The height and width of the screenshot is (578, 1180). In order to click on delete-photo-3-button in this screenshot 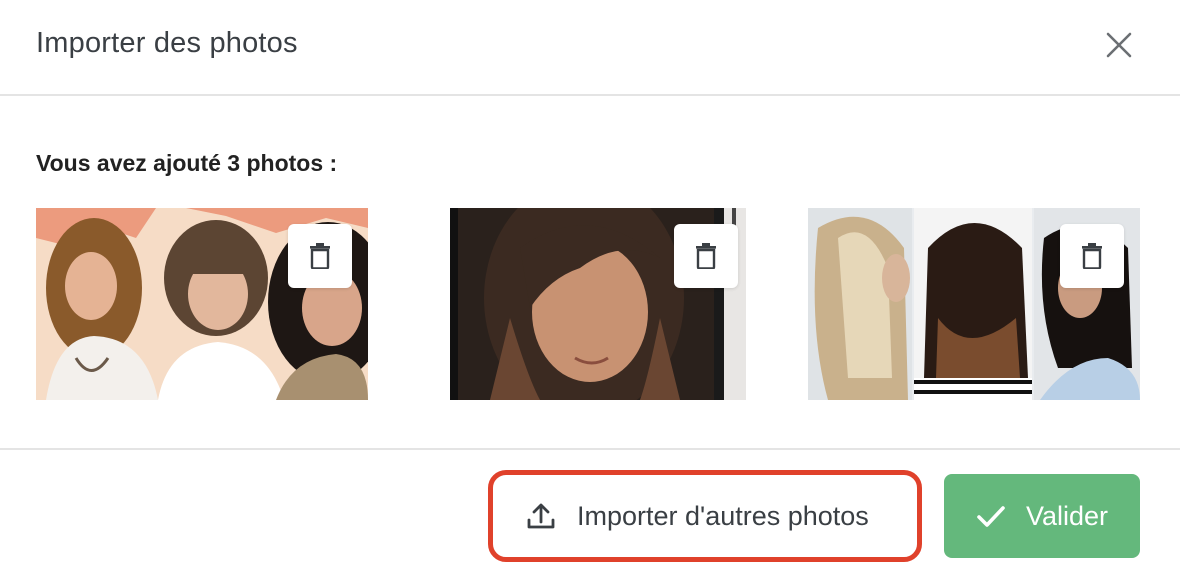, I will do `click(1092, 256)`.